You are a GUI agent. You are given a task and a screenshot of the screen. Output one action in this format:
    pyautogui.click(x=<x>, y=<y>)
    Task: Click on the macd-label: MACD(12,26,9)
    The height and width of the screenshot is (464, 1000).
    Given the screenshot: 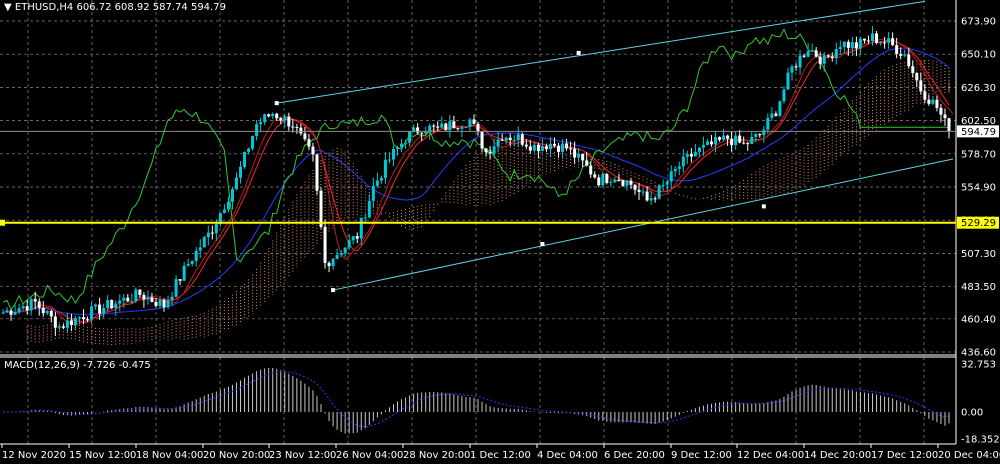 What is the action you would take?
    pyautogui.click(x=42, y=365)
    